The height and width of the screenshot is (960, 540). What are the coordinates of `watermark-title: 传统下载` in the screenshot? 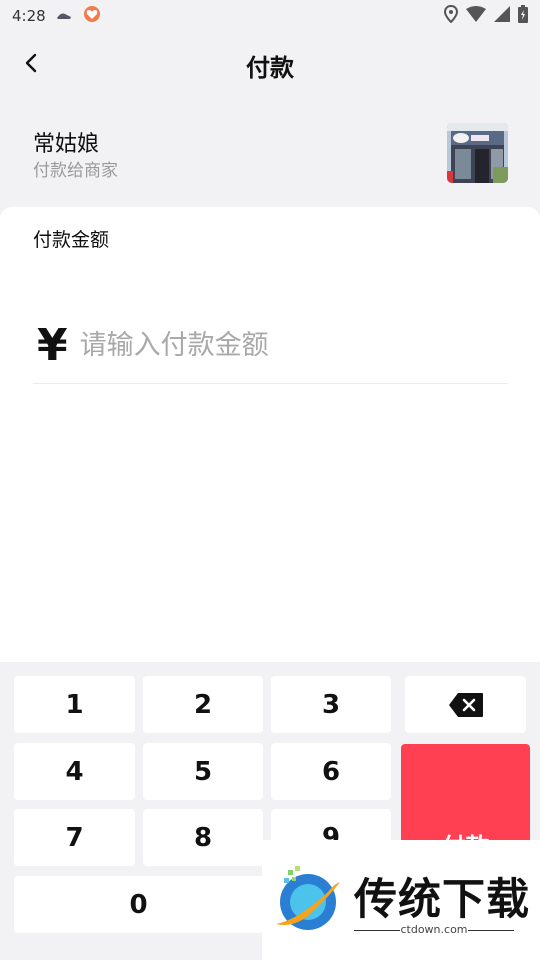 It's located at (442, 900).